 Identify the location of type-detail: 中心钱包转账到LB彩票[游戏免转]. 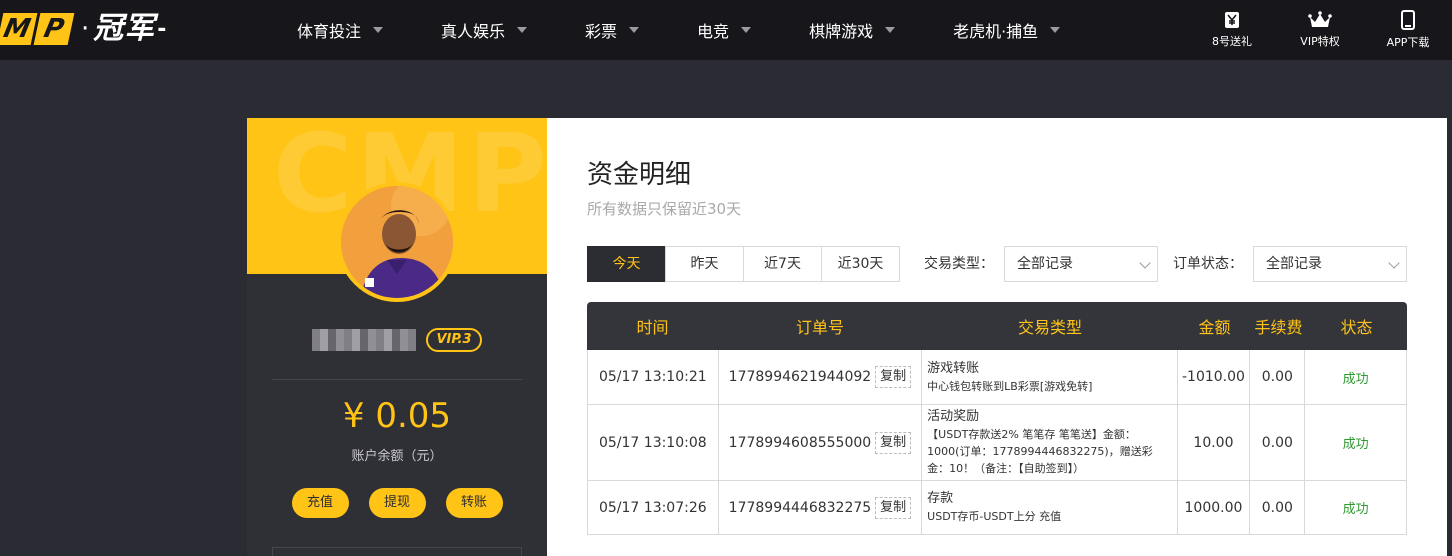
(1010, 386).